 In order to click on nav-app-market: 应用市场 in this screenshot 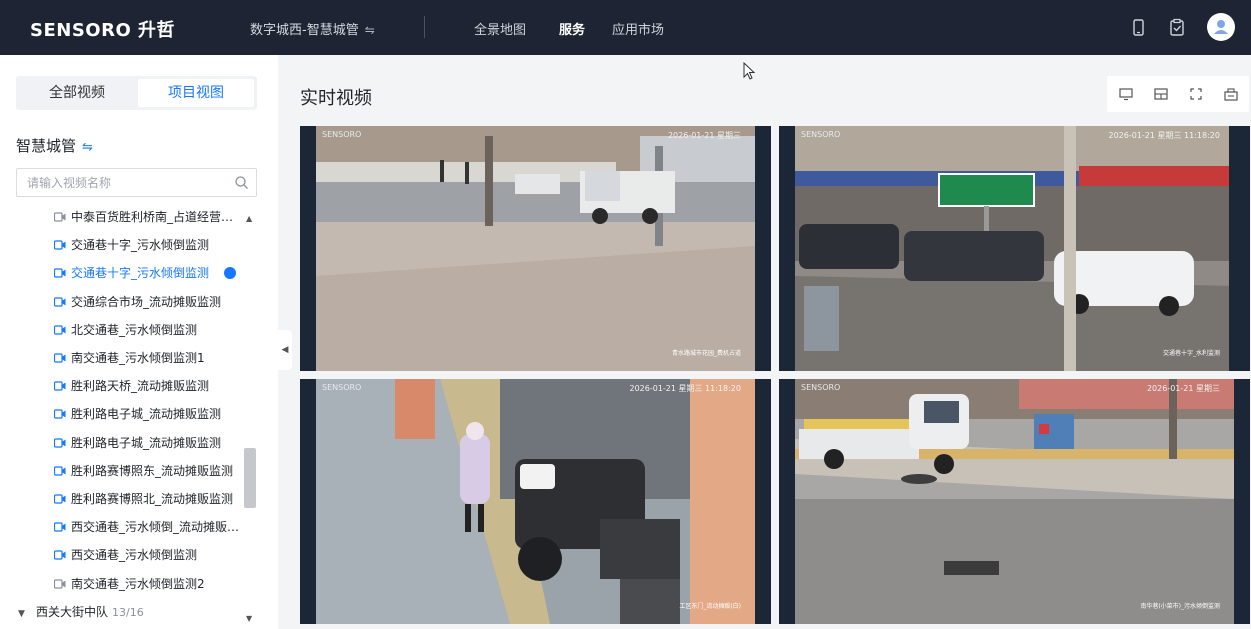, I will do `click(638, 28)`.